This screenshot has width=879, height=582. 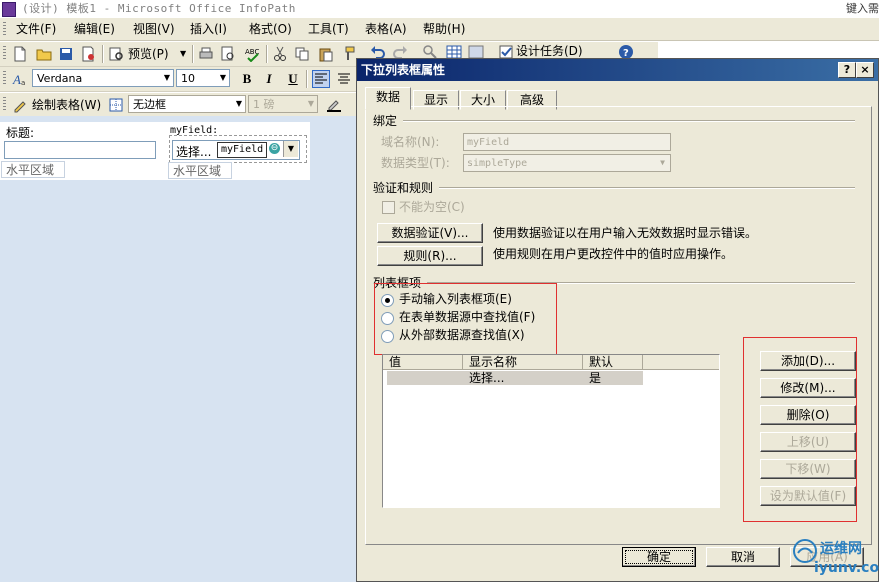 I want to click on draw-table-button: 绘制表格(W), so click(x=66, y=105).